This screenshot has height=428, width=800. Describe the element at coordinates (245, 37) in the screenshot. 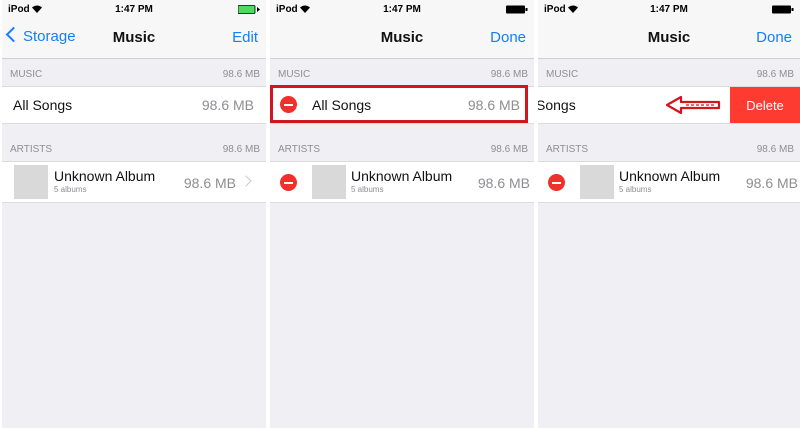

I see `edit-button: Edit` at that location.